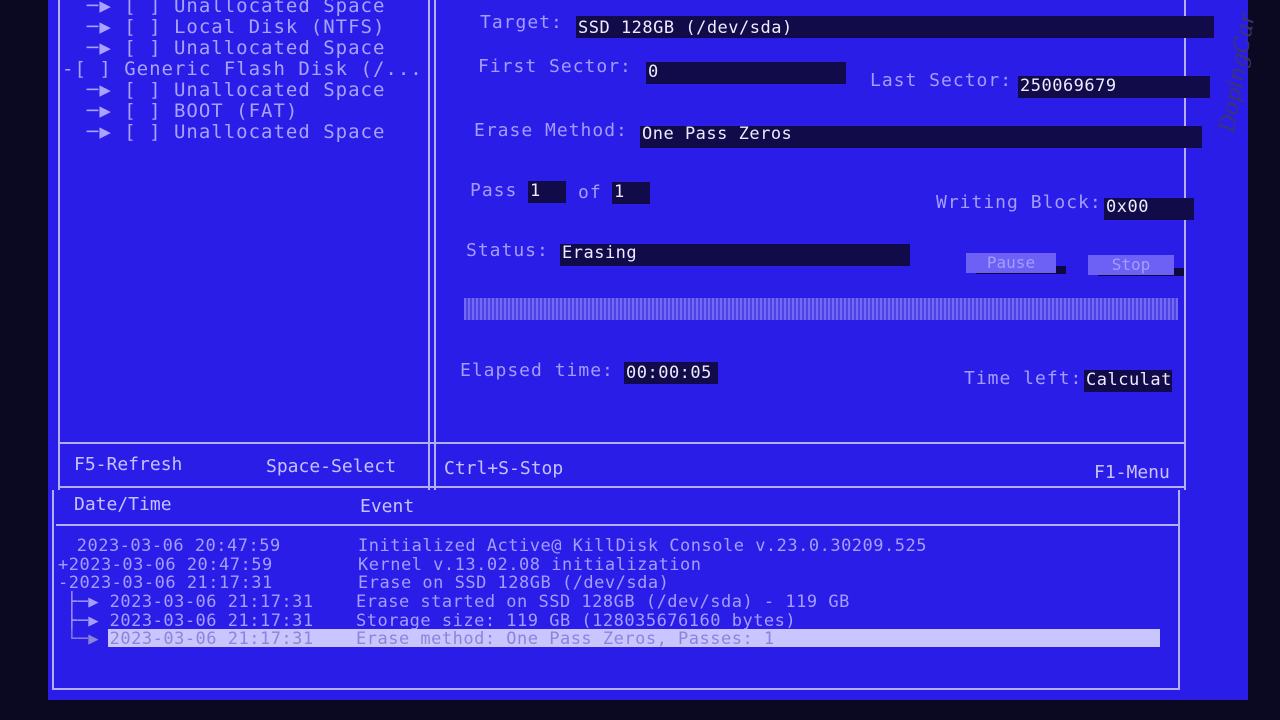 The image size is (1280, 720). Describe the element at coordinates (93, 69) in the screenshot. I see `tree-prefix: -[ ]` at that location.